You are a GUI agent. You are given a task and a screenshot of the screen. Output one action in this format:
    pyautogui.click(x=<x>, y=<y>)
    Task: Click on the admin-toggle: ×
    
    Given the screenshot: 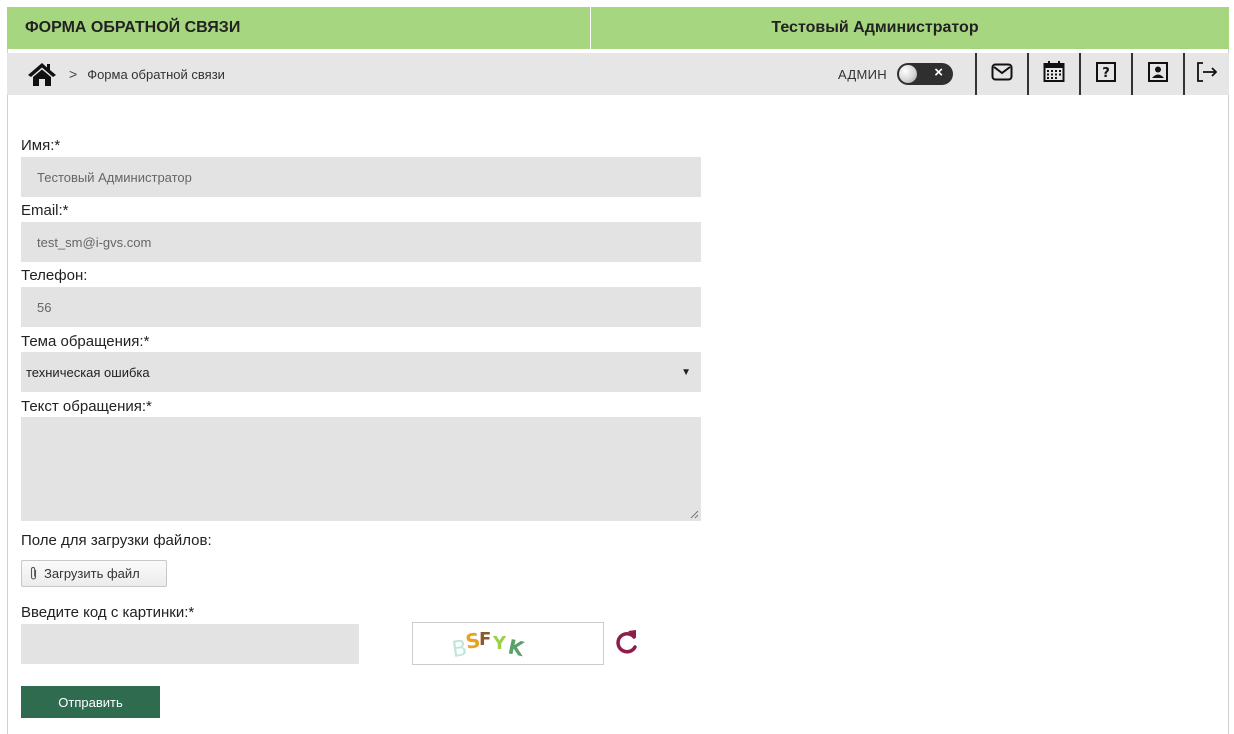 What is the action you would take?
    pyautogui.click(x=925, y=74)
    